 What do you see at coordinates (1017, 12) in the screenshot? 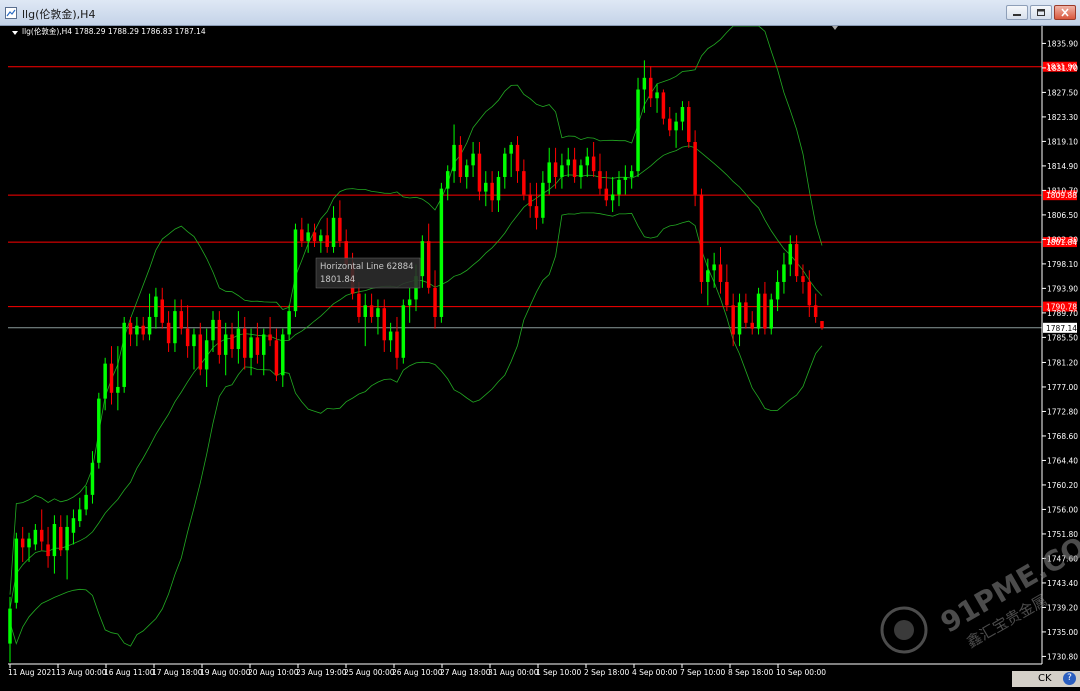
I see `minimize-button` at bounding box center [1017, 12].